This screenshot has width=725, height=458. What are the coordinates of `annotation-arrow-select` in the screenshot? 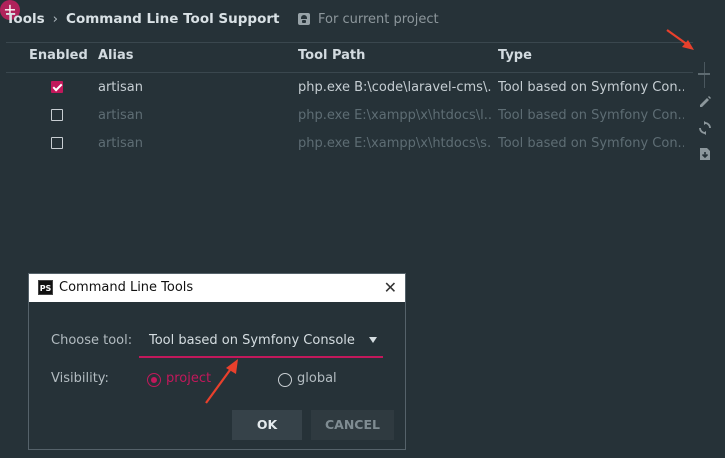 It's located at (221, 381).